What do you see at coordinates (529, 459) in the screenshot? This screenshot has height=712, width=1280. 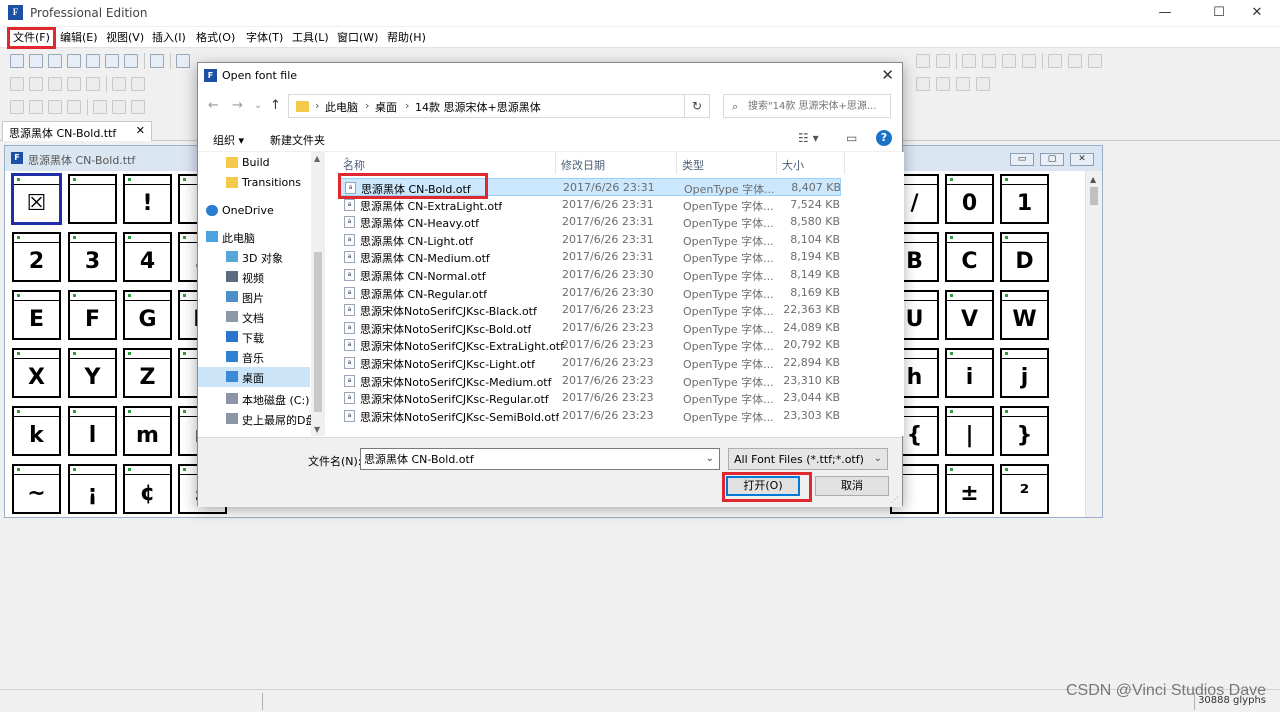 I see `filename-input` at bounding box center [529, 459].